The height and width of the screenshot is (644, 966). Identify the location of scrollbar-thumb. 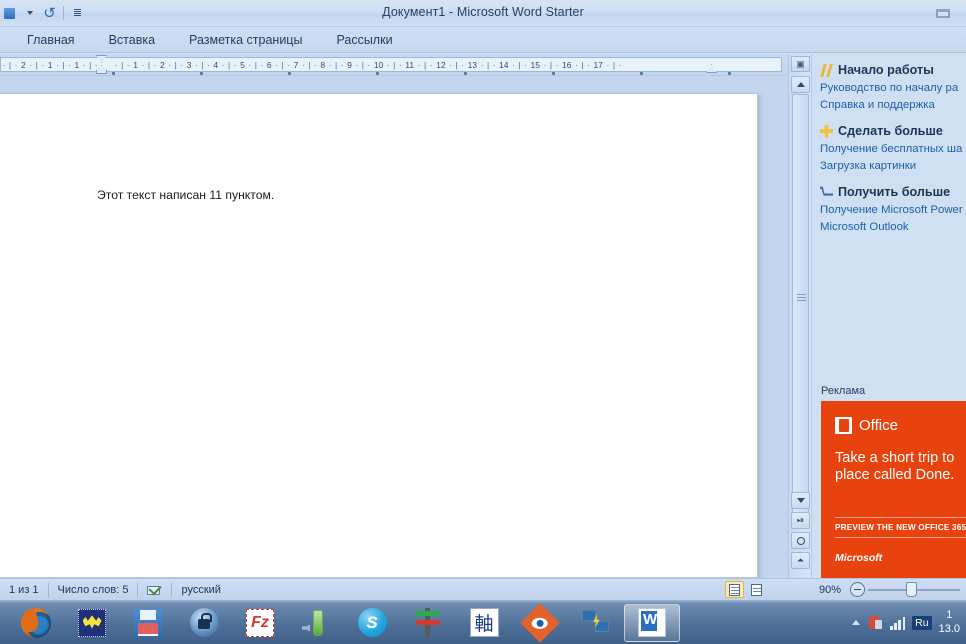
(800, 306).